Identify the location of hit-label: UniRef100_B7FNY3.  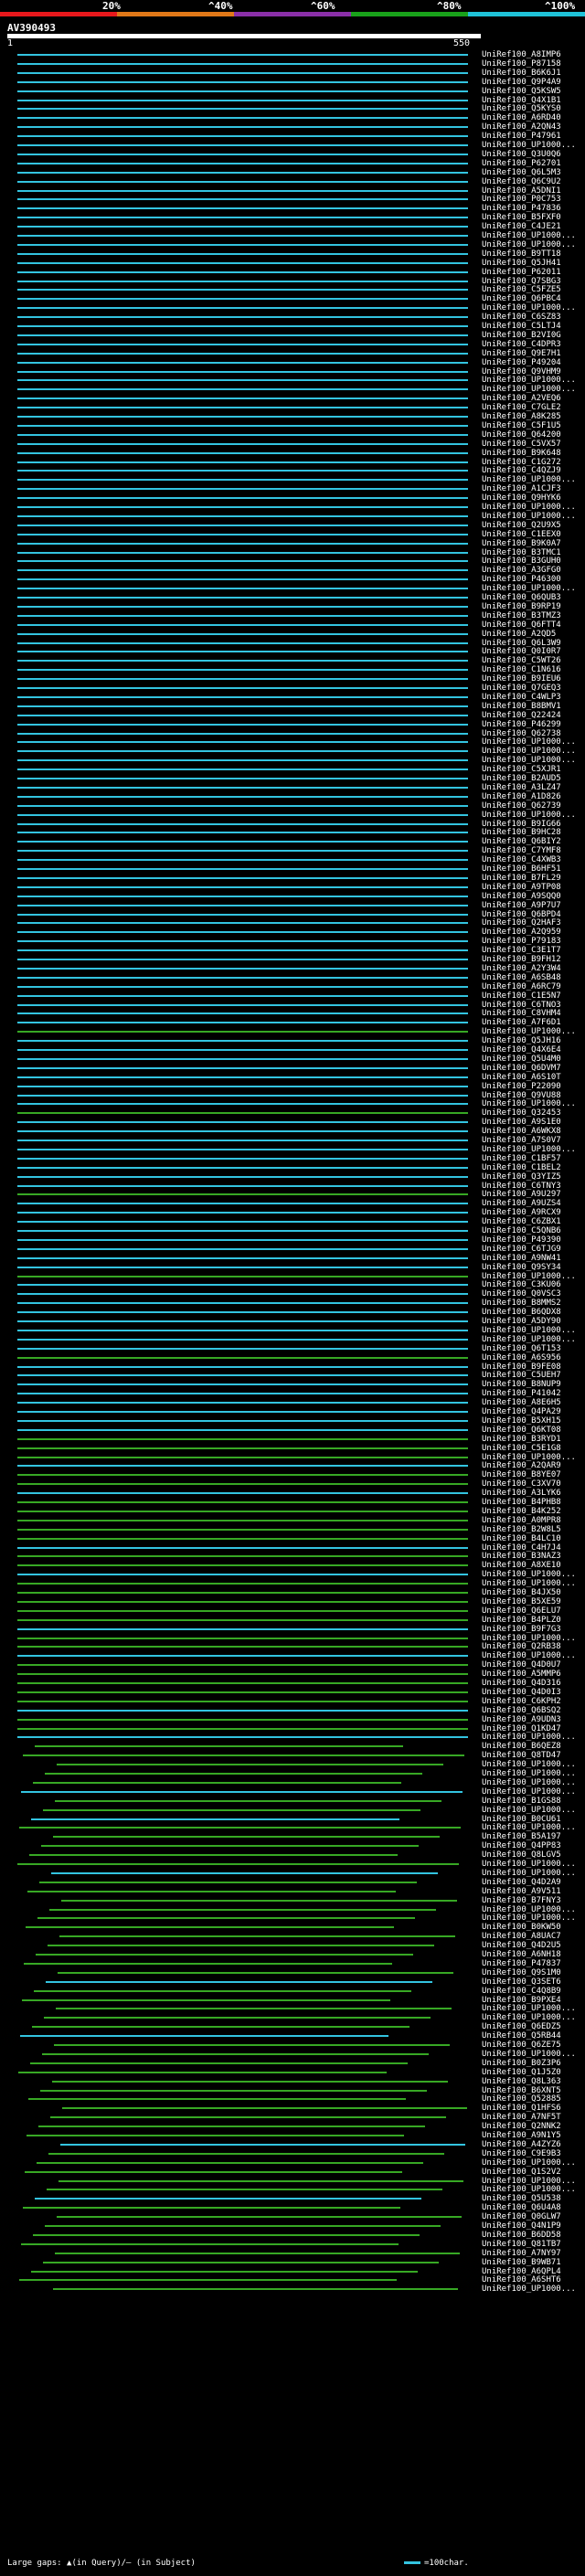
(533, 1900).